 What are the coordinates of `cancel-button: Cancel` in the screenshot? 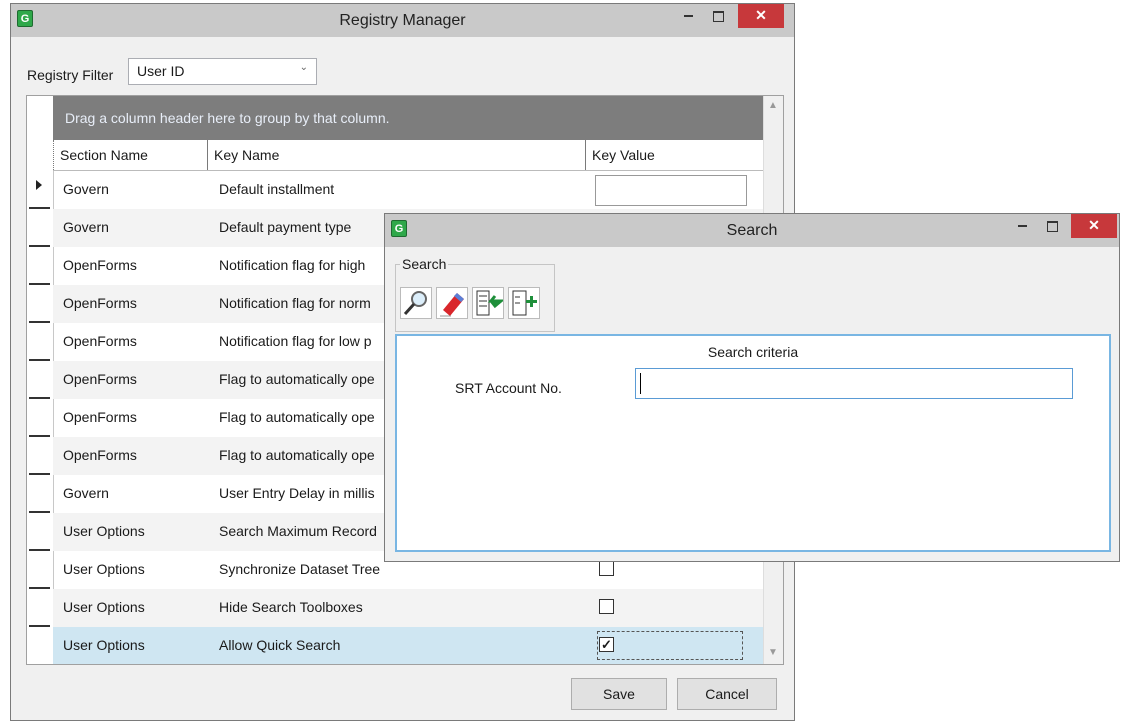 It's located at (727, 694).